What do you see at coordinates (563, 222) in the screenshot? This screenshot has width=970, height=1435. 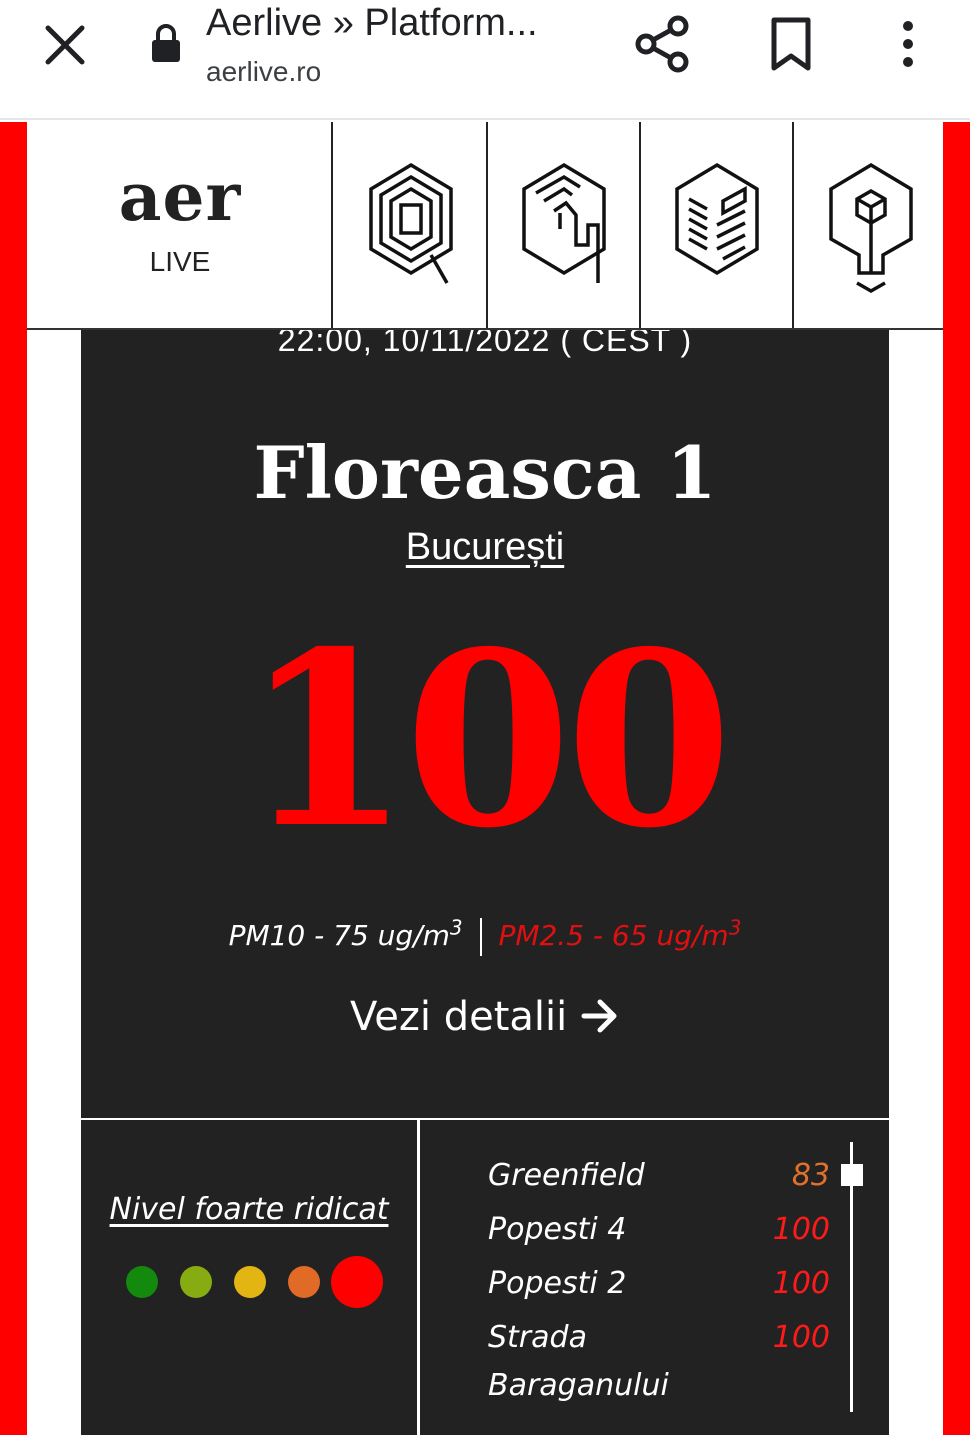 I see `pointer-hexagon-icon` at bounding box center [563, 222].